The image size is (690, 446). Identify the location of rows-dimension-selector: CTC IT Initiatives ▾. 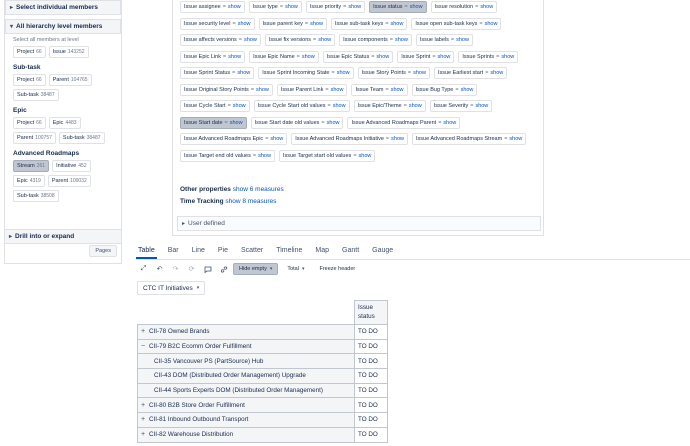
(171, 288).